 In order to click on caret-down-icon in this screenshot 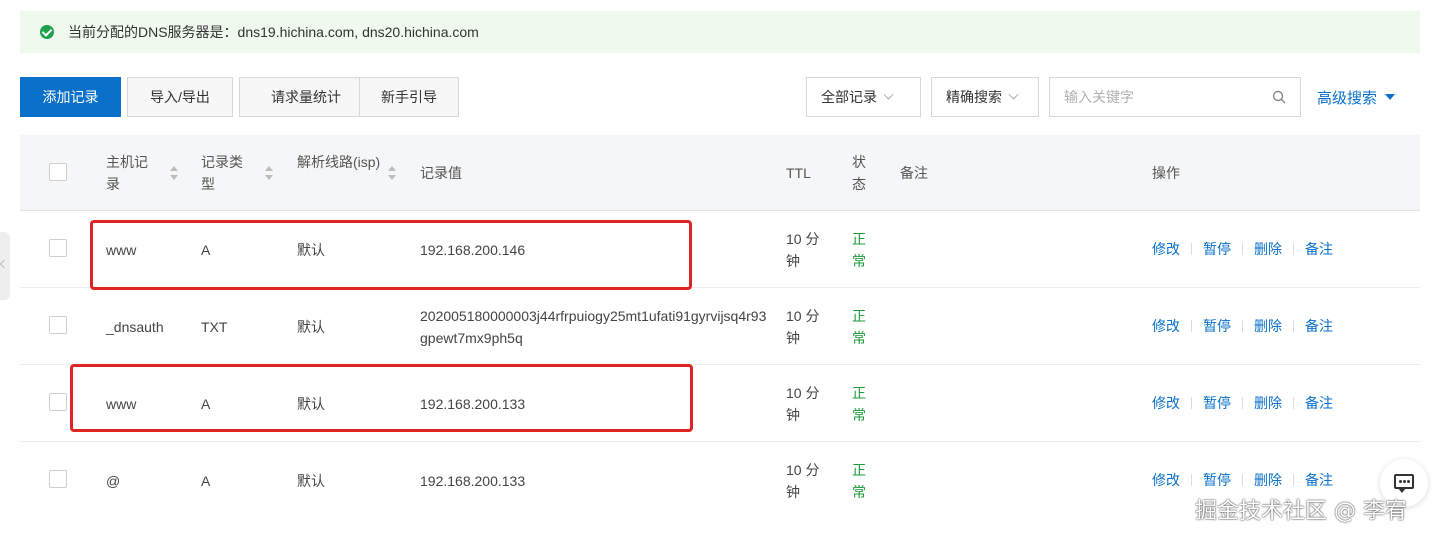, I will do `click(1390, 97)`.